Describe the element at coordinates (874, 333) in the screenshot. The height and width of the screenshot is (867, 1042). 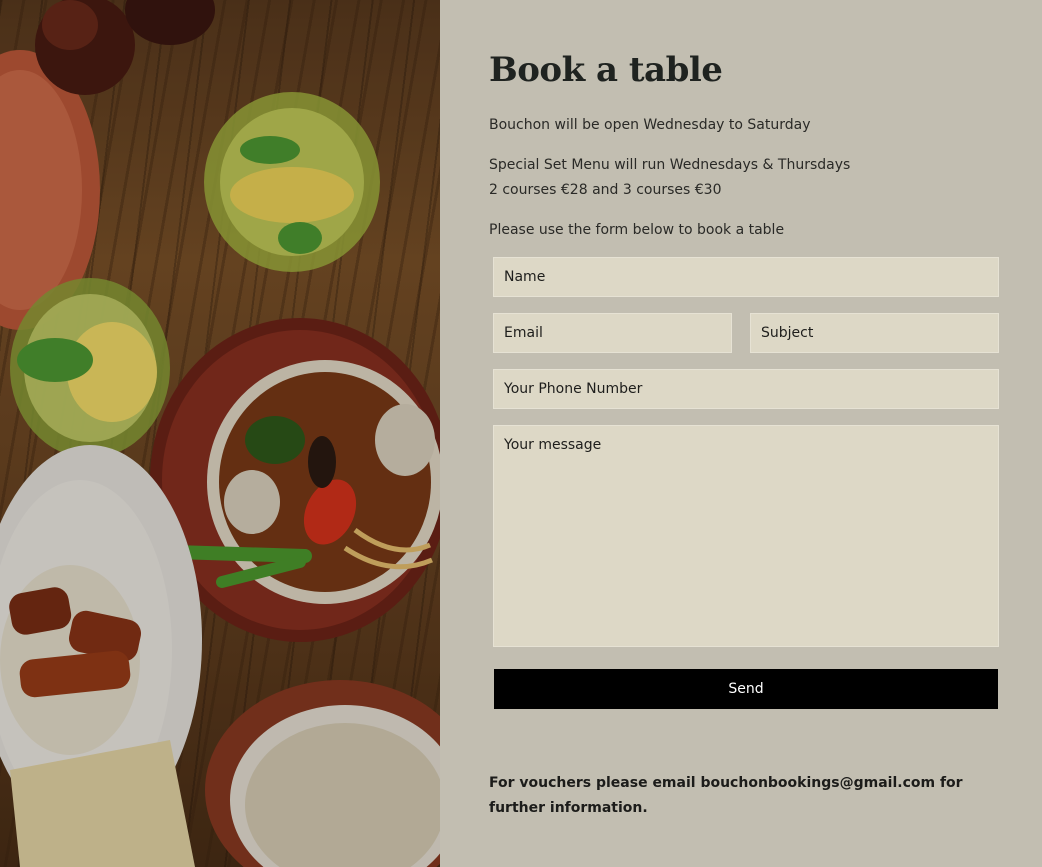
I see `subject-field` at that location.